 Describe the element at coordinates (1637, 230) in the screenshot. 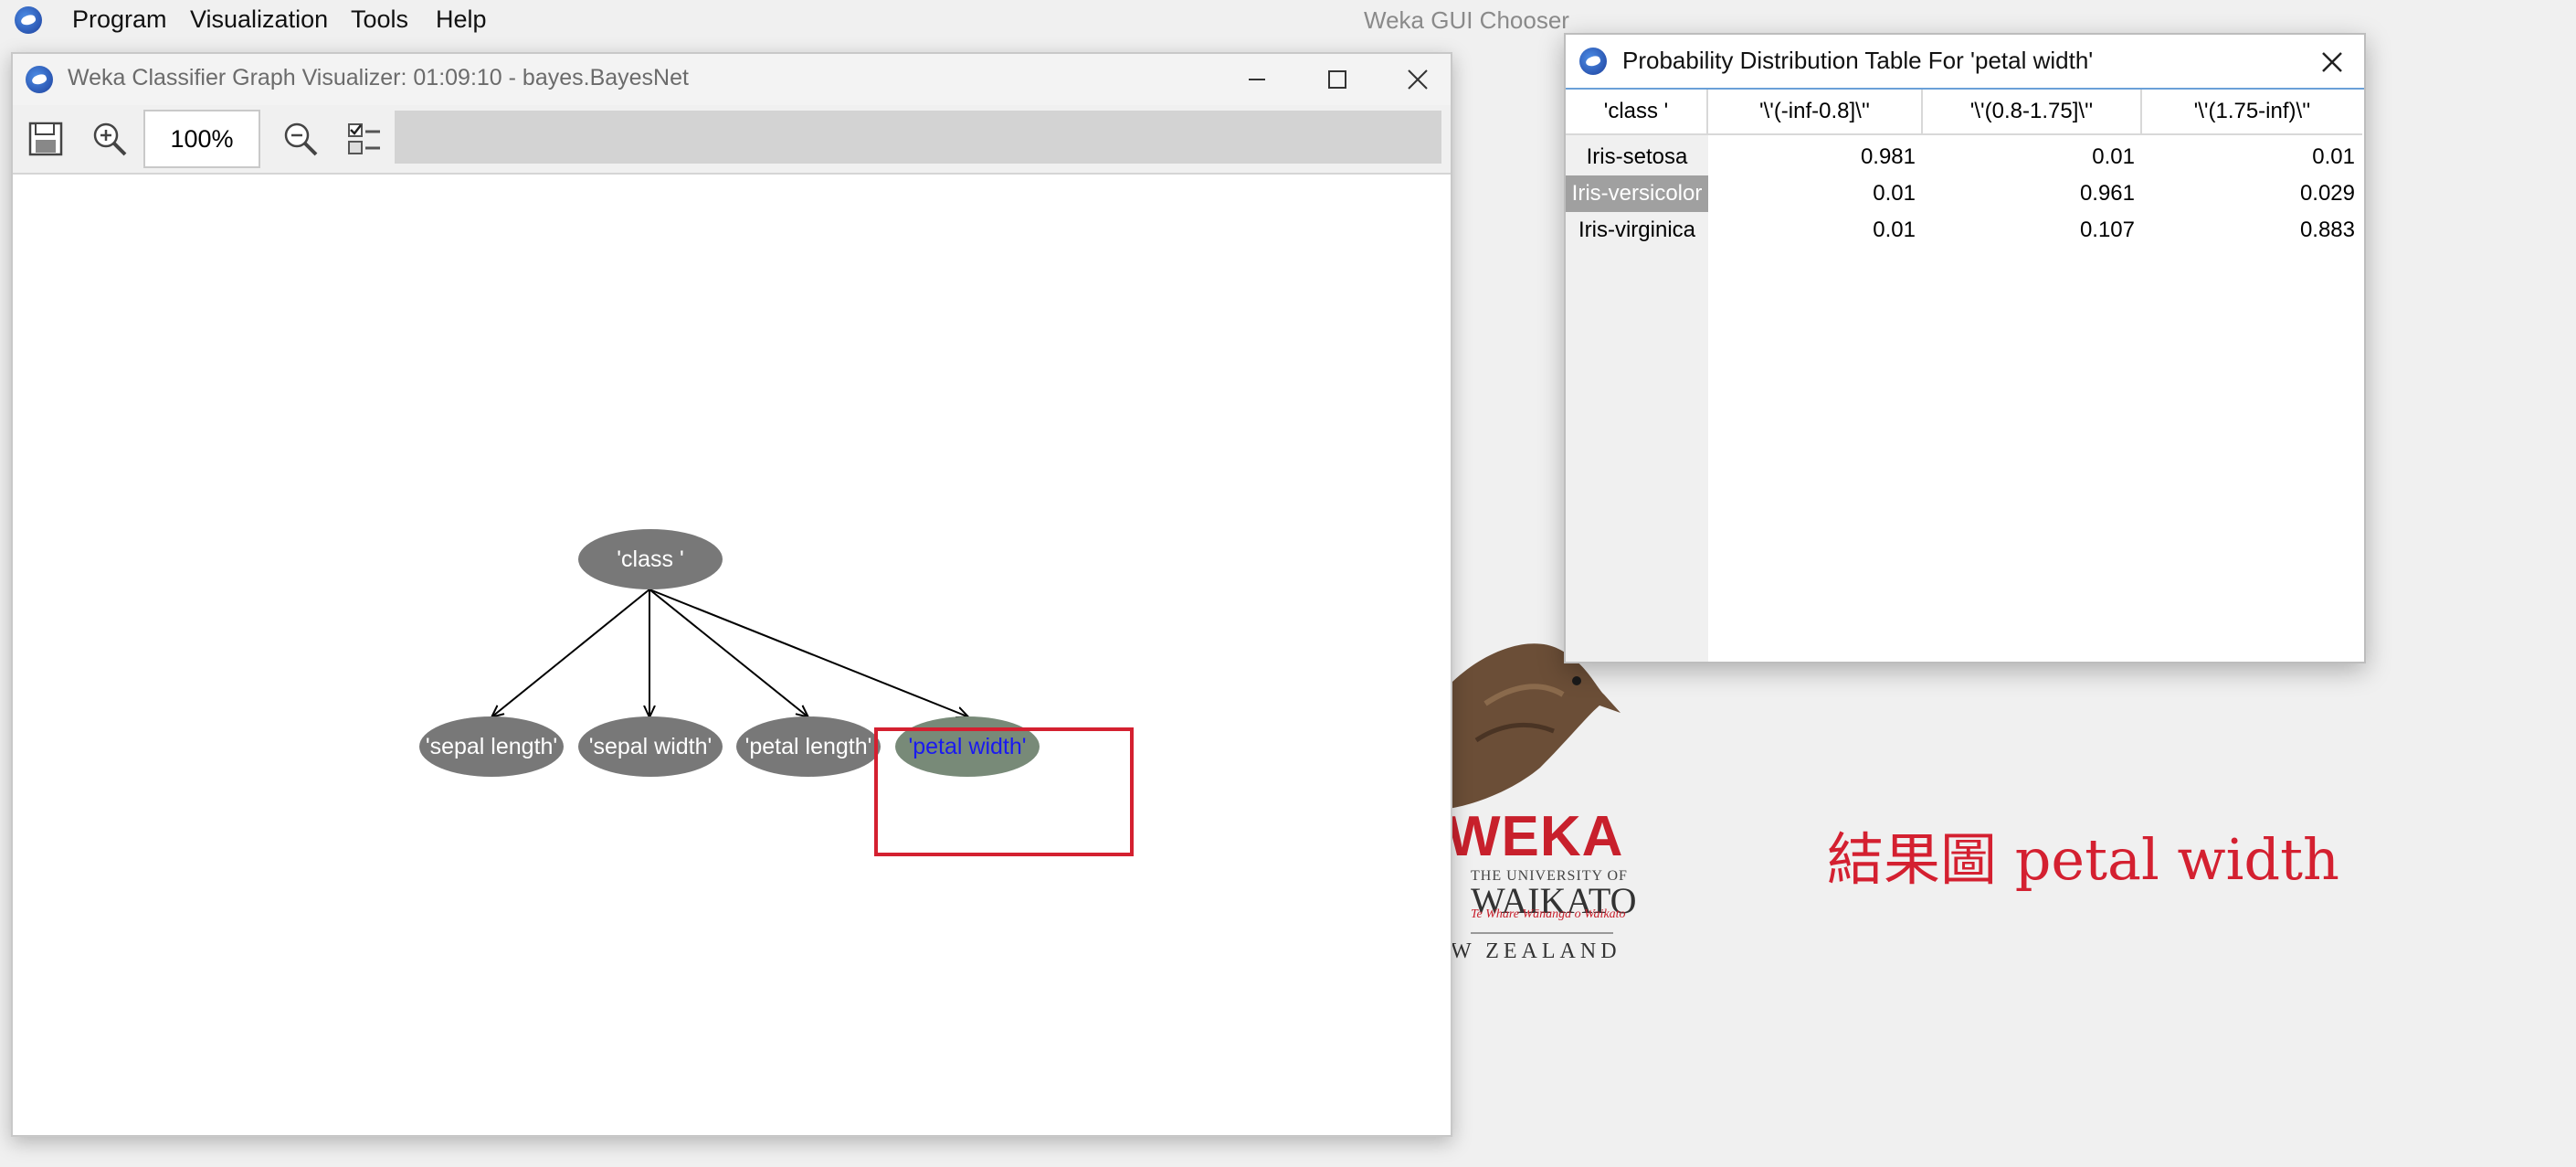

I see `row-header-virginica: Iris-virginica` at that location.